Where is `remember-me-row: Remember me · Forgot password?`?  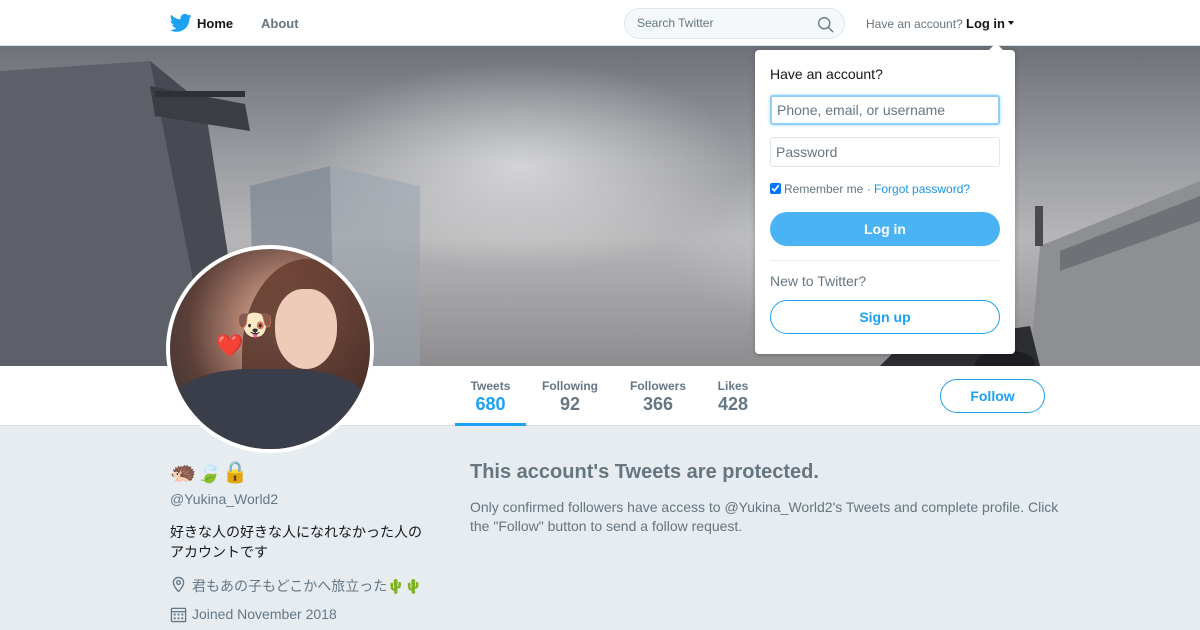
remember-me-row: Remember me · Forgot password? is located at coordinates (870, 189).